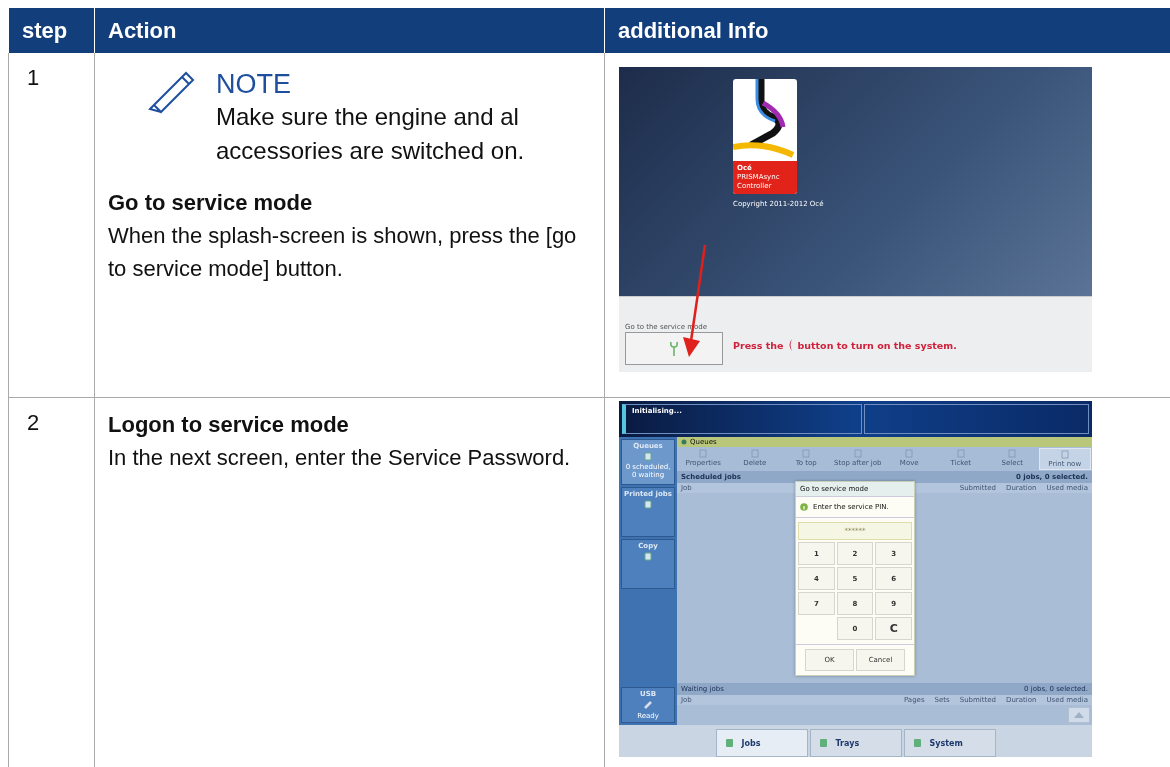 This screenshot has height=767, width=1170. I want to click on step-description: In the next screen, enter the Service Password., so click(340, 458).